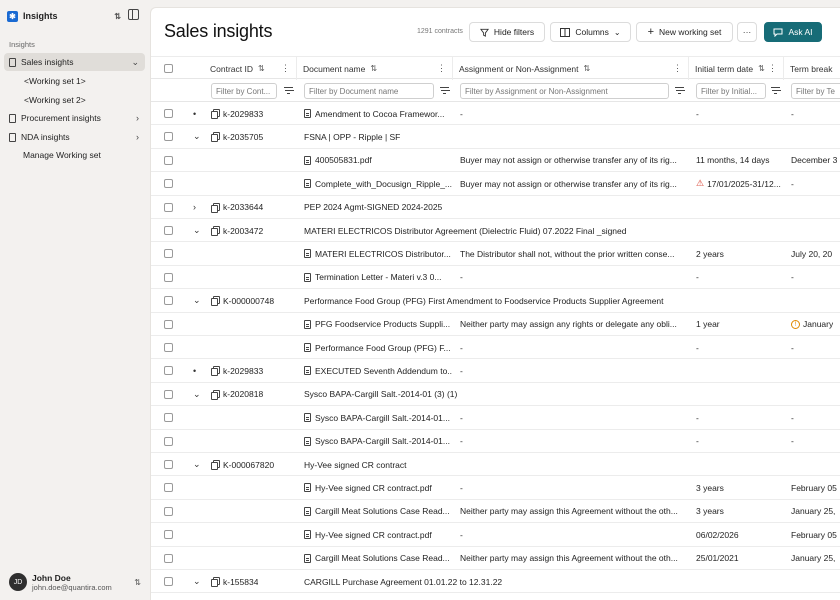  What do you see at coordinates (55, 81) in the screenshot?
I see `sidebar-item-working-set-1: <Working set 1>` at bounding box center [55, 81].